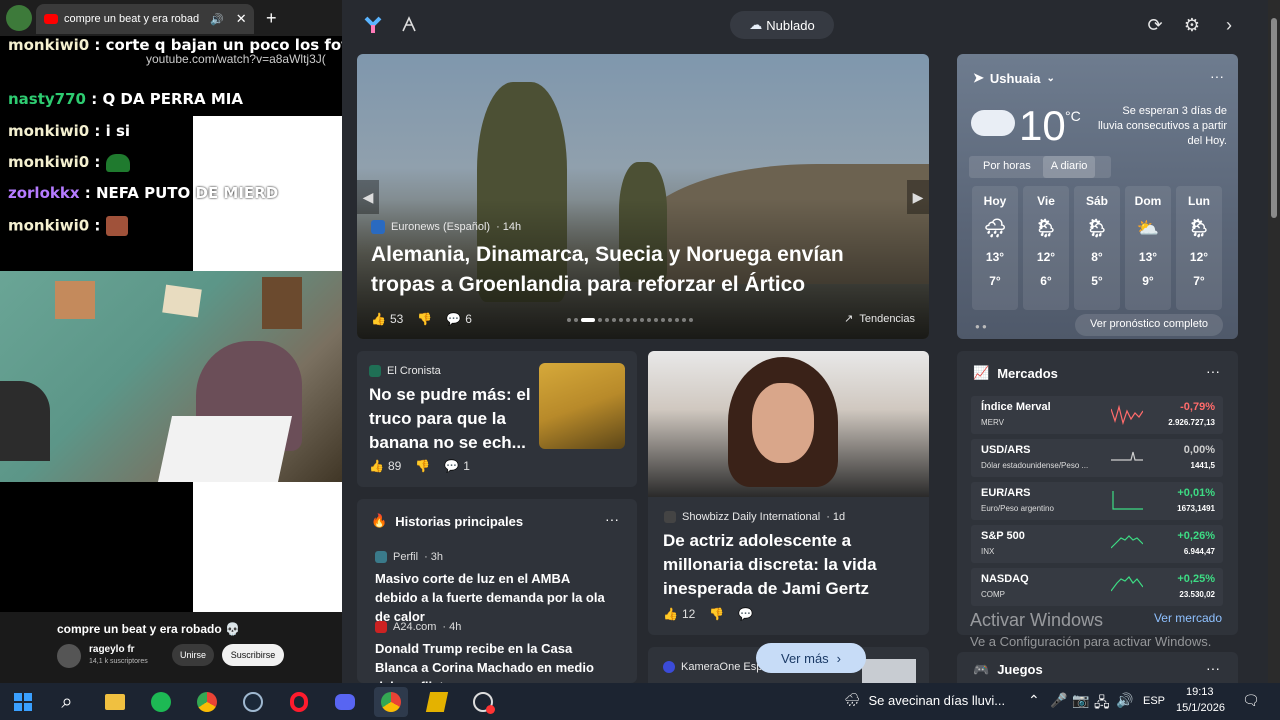  Describe the element at coordinates (1034, 700) in the screenshot. I see `chevron-up-icon: ⌃` at that location.